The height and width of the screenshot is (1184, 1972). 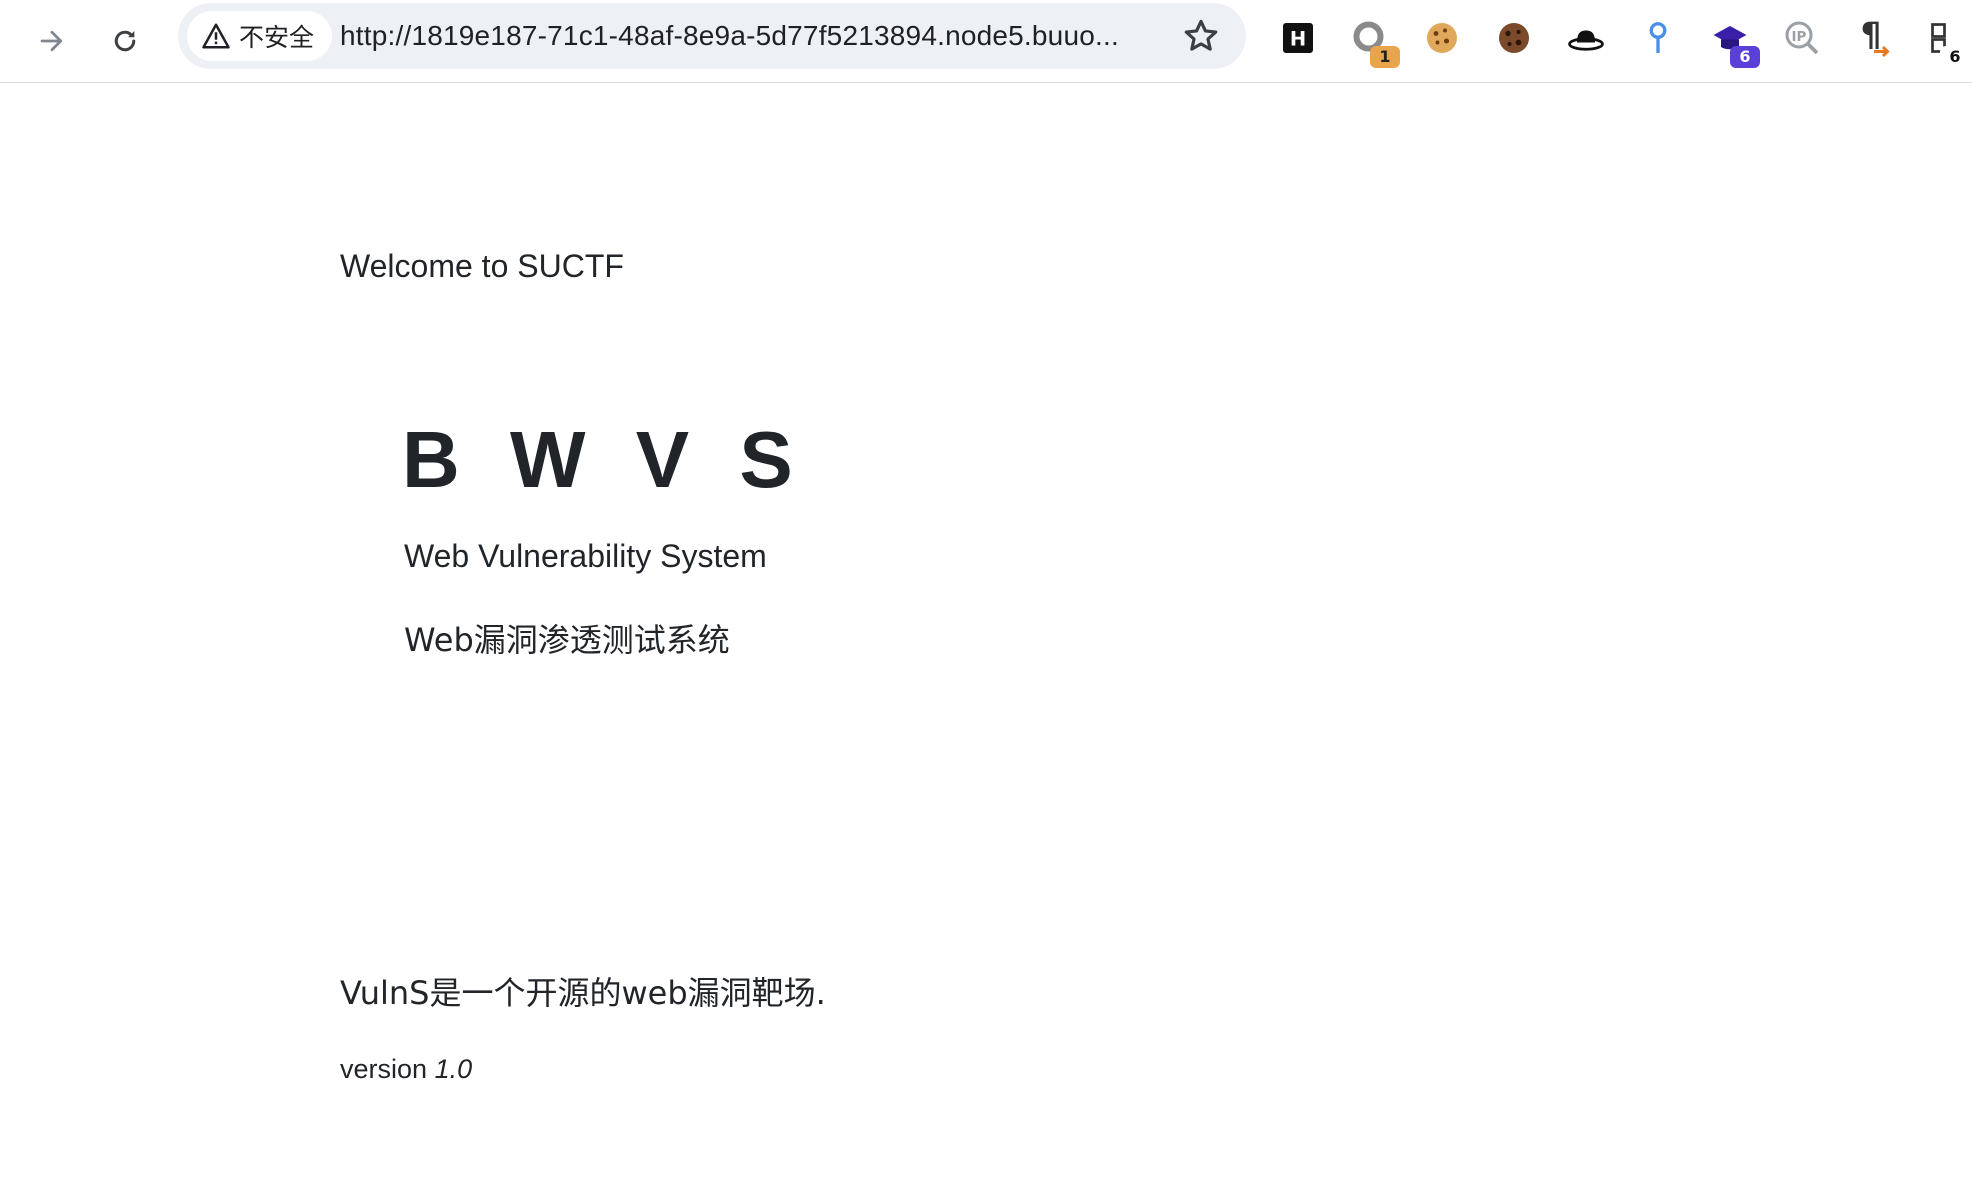 What do you see at coordinates (567, 640) in the screenshot?
I see `subtitle-chinese: Web漏洞渗透测试系统` at bounding box center [567, 640].